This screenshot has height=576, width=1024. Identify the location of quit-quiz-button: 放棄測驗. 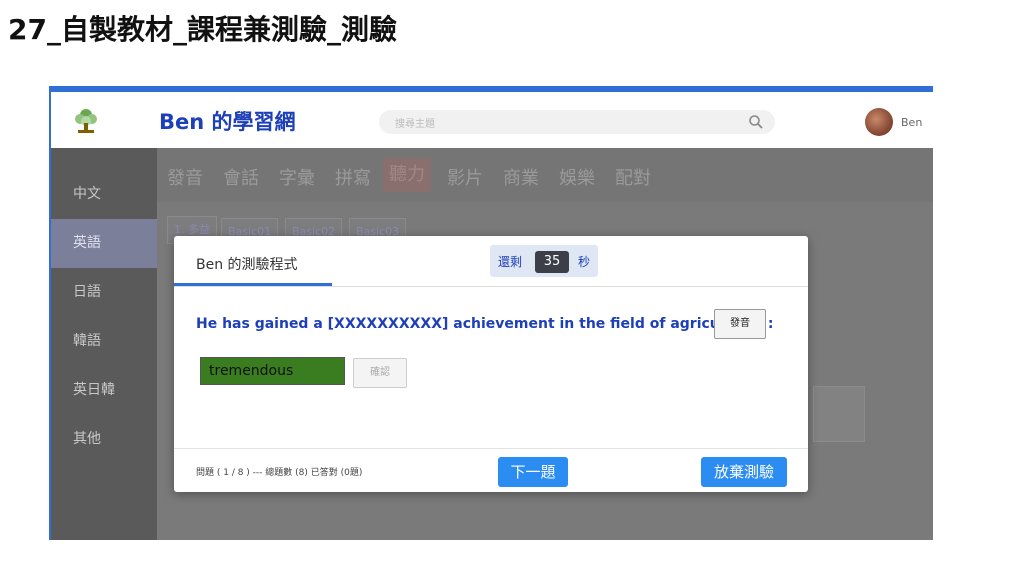
(744, 472).